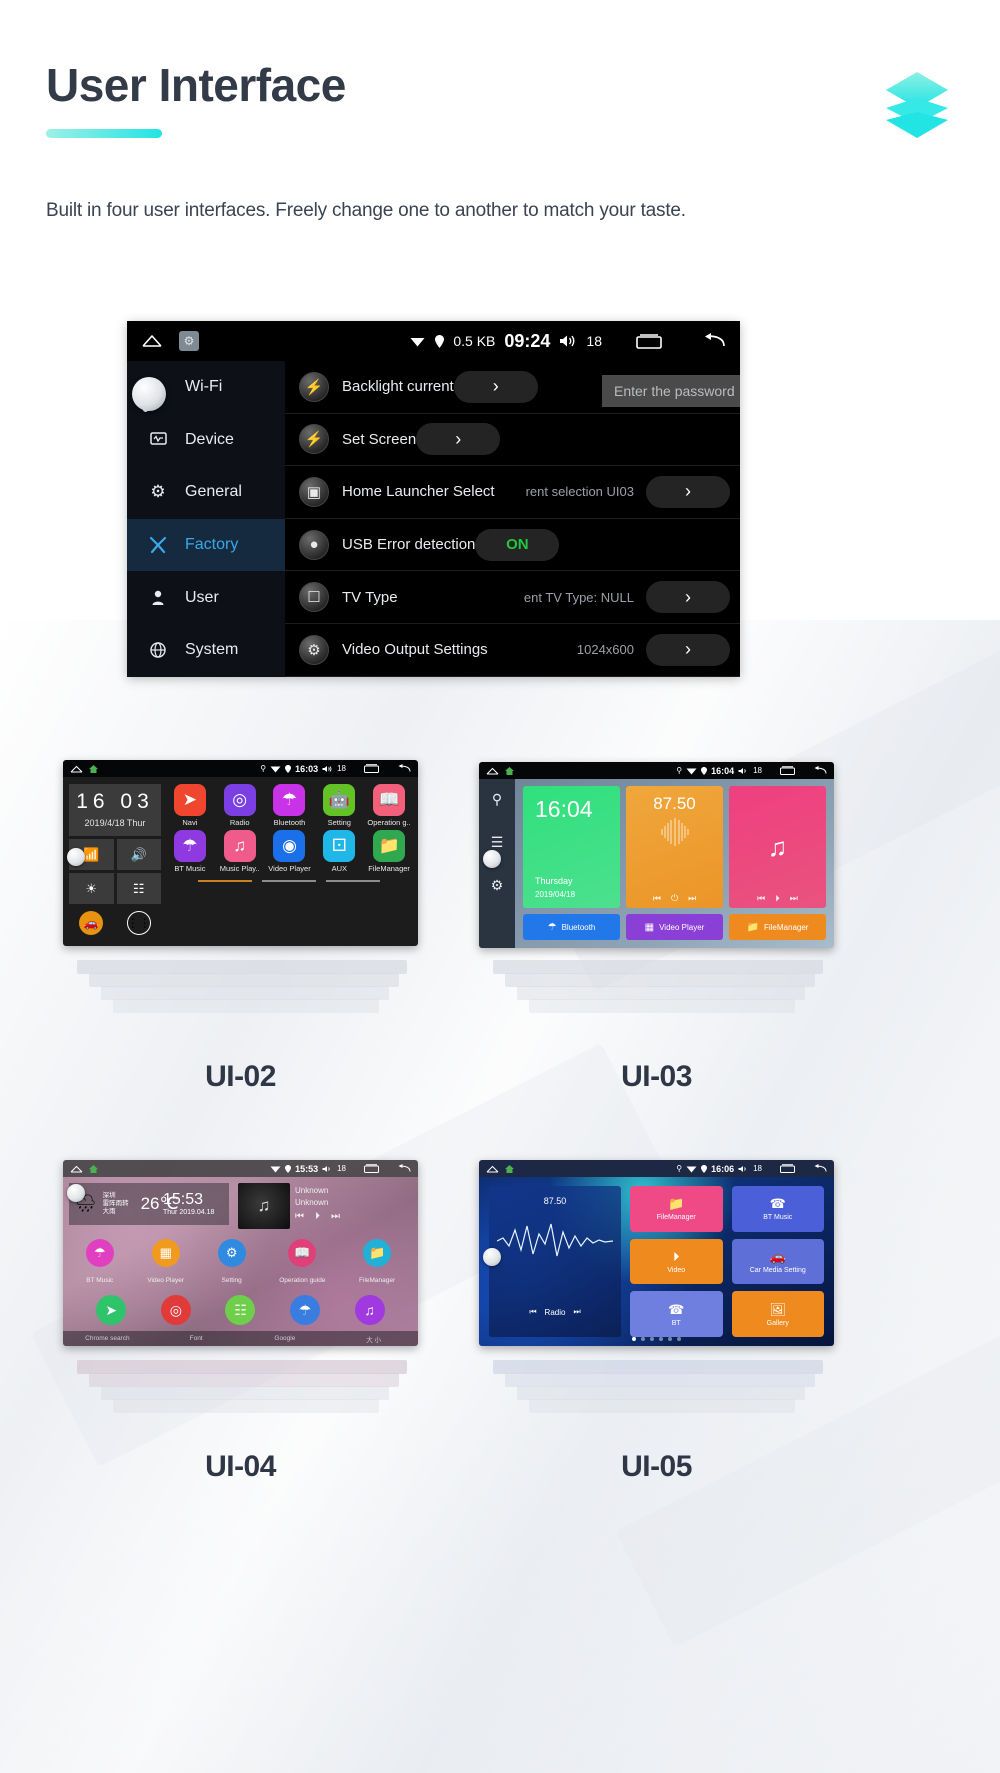 The image size is (1000, 1773). Describe the element at coordinates (369, 1310) in the screenshot. I see `music-note-icon: ♫` at that location.